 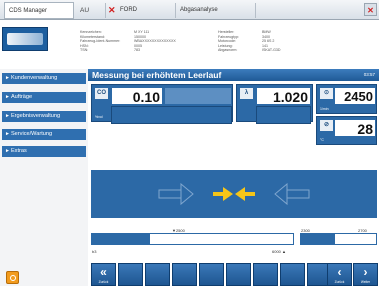 I want to click on target-range-fill, so click(x=318, y=239).